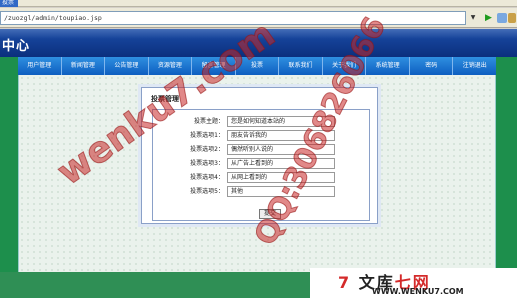  Describe the element at coordinates (53, 18) in the screenshot. I see `url-text: /zuozgl/admin/toupiao.jsp` at that location.